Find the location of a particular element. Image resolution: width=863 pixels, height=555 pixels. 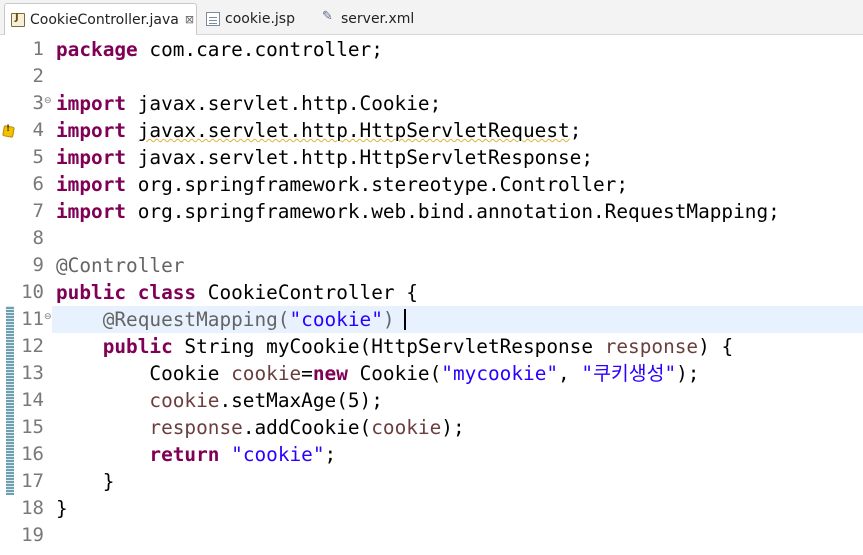

code-line: public class CookieController { is located at coordinates (237, 292).